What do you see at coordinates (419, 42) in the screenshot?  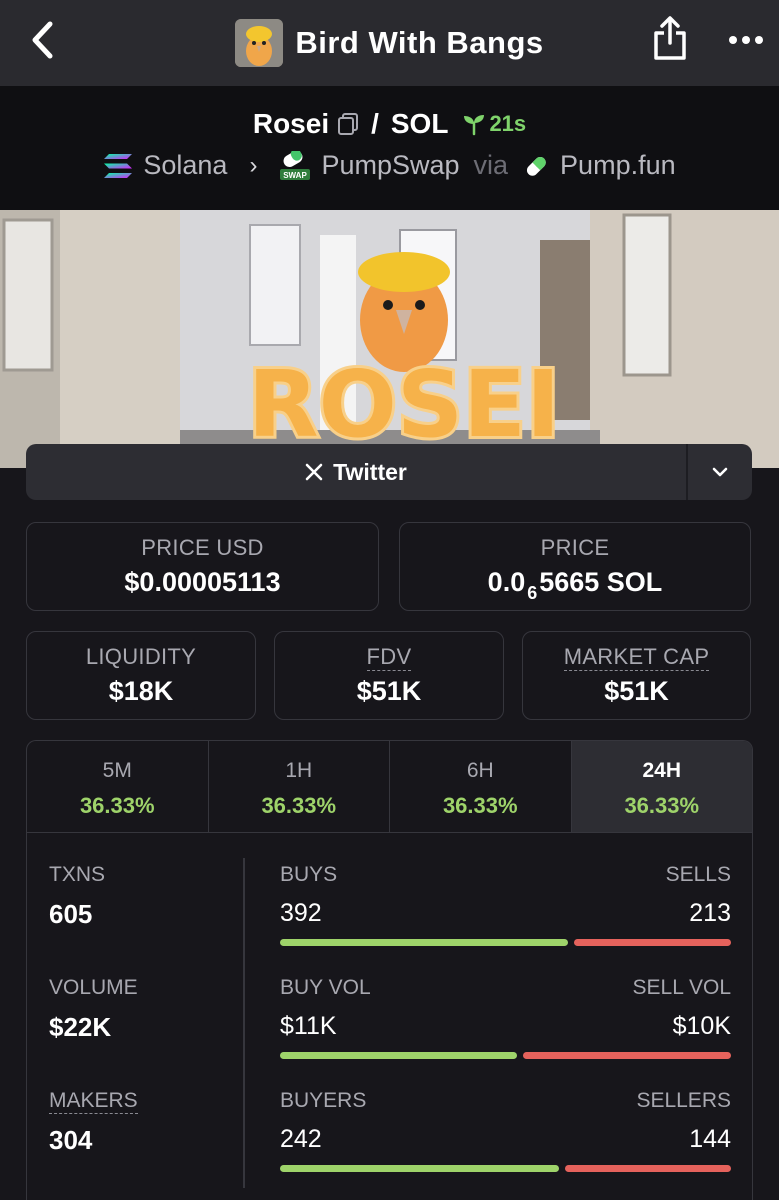 I see `page-title: Bird With Bangs` at bounding box center [419, 42].